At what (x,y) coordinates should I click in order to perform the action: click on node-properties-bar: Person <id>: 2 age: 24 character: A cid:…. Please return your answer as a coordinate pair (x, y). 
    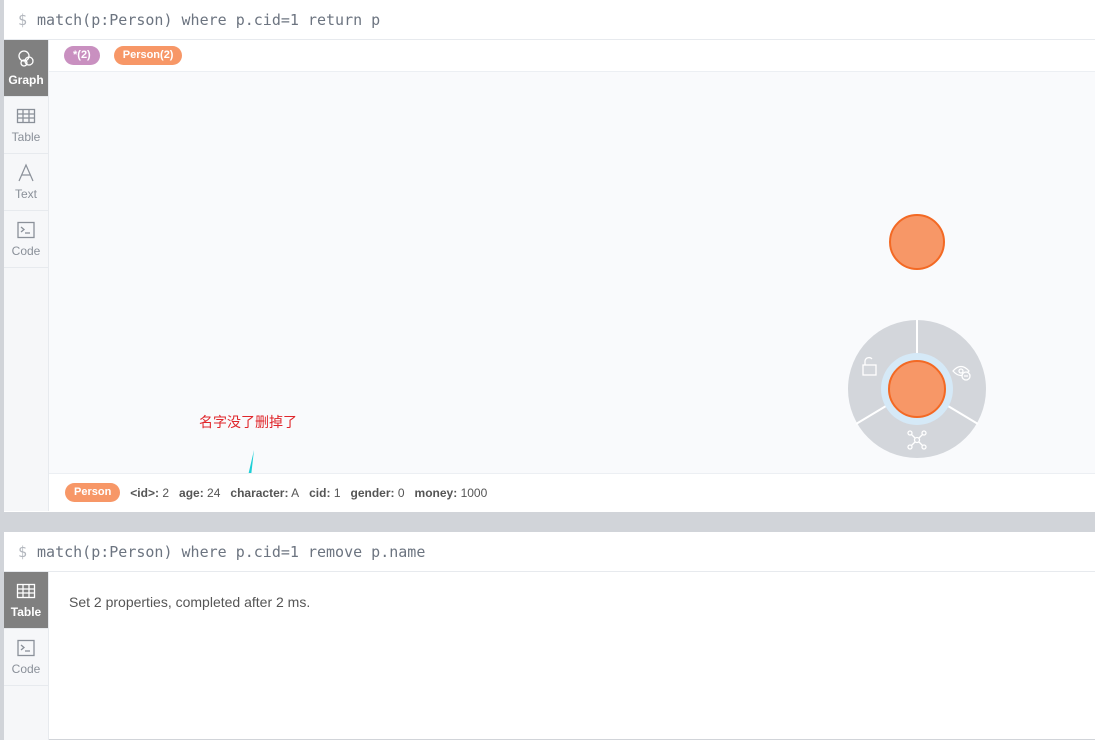
    Looking at the image, I should click on (572, 492).